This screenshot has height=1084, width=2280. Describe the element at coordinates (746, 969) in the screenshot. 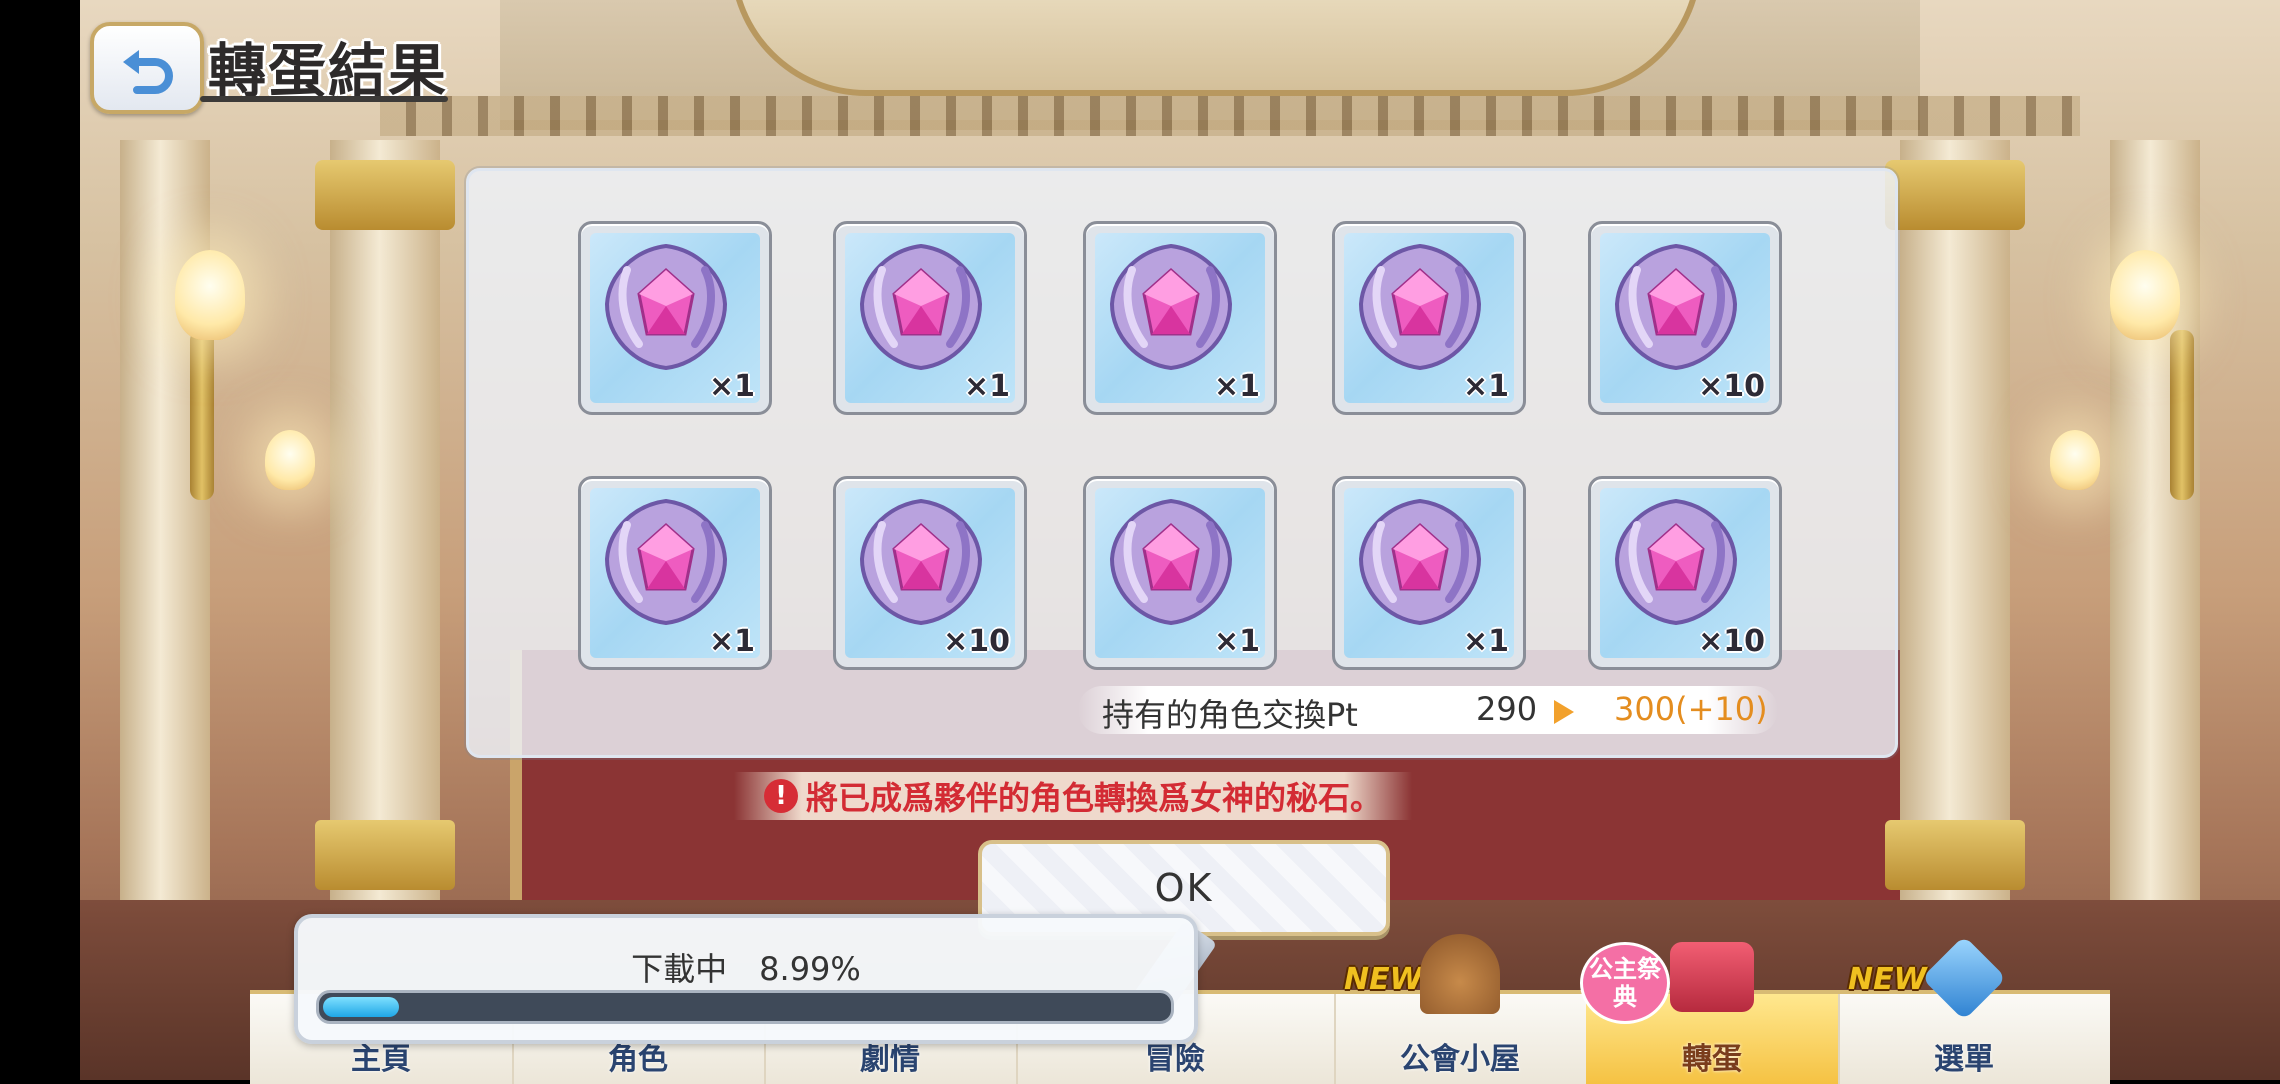

I see `download-status-text: 下載中 8.99%` at that location.